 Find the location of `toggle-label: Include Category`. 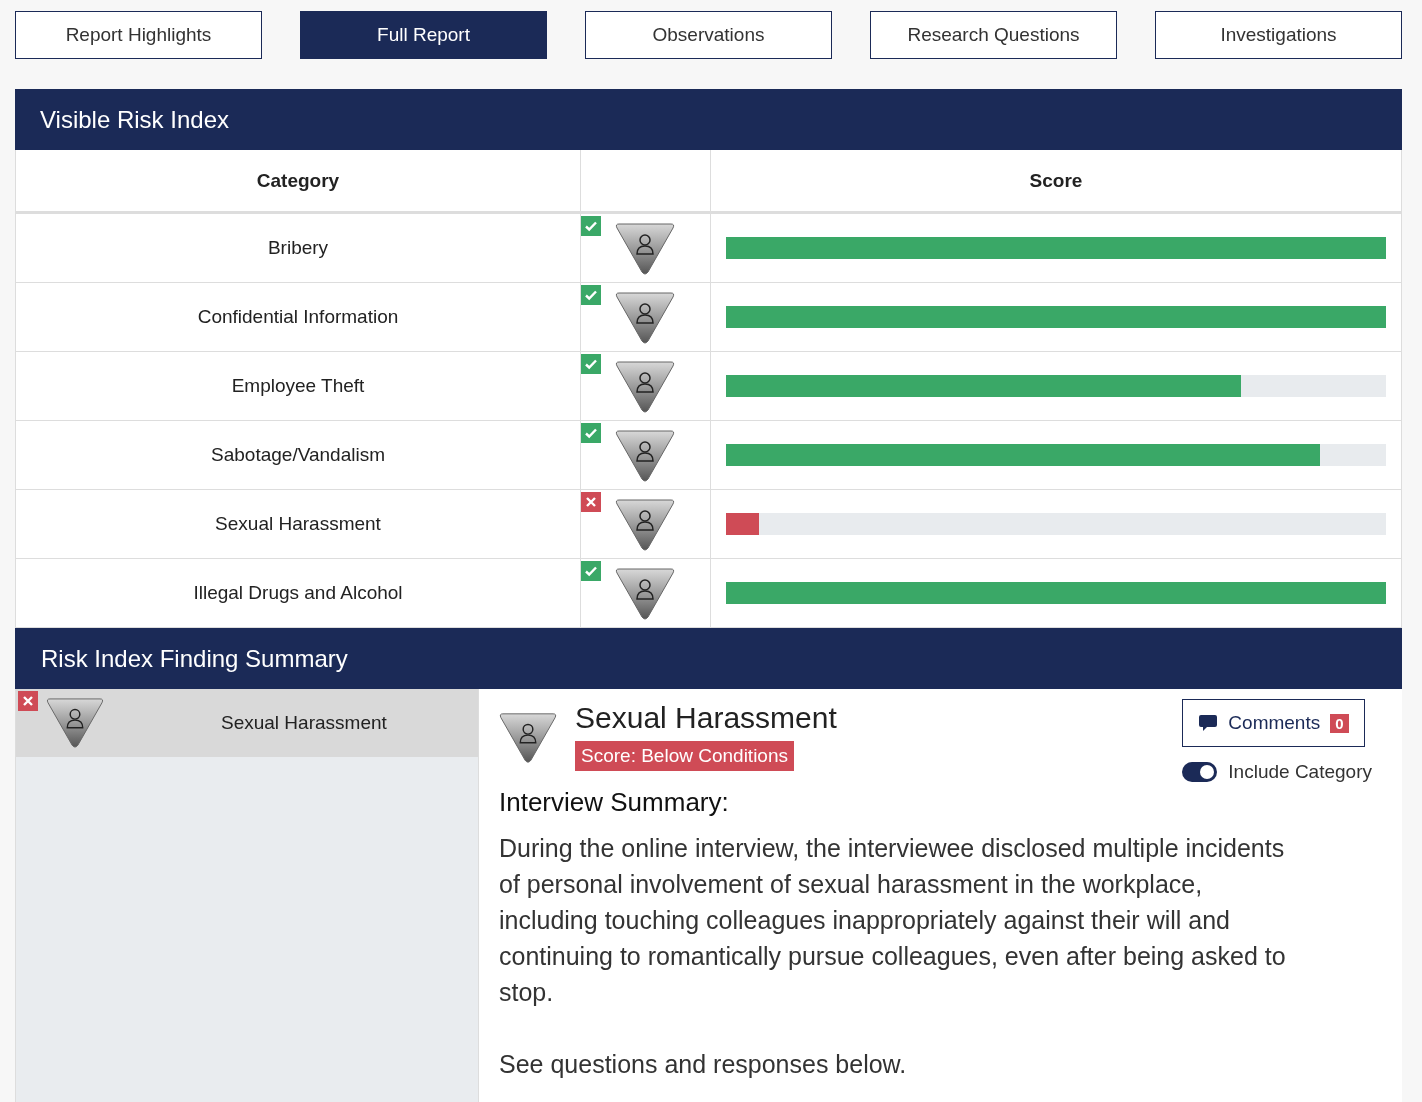

toggle-label: Include Category is located at coordinates (1300, 772).